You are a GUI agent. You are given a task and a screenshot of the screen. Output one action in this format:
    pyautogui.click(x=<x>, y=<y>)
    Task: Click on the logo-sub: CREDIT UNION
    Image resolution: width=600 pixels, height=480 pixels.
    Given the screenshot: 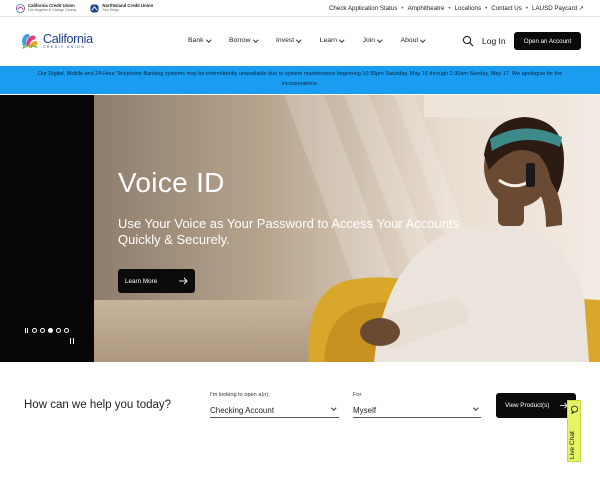 What is the action you would take?
    pyautogui.click(x=64, y=47)
    